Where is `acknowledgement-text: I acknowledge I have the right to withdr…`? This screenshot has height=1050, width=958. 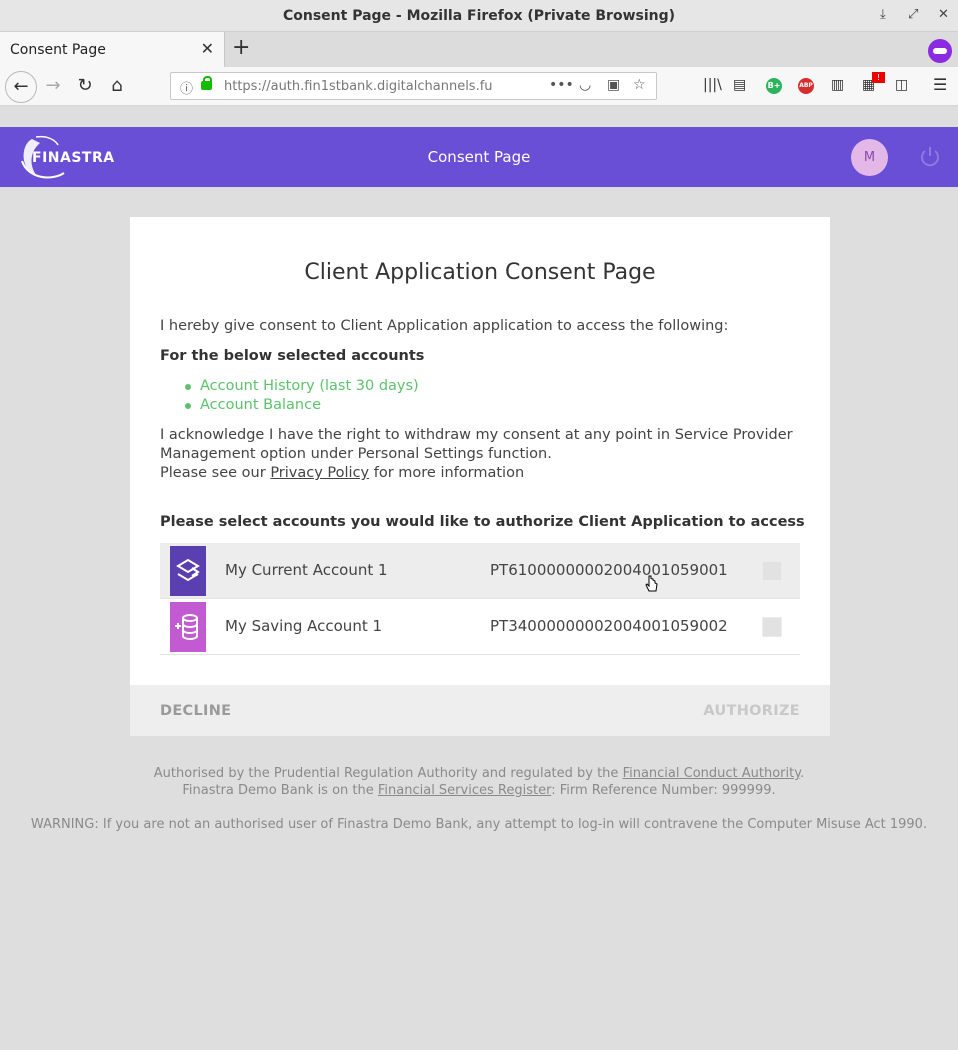 acknowledgement-text: I acknowledge I have the right to withdr… is located at coordinates (480, 454).